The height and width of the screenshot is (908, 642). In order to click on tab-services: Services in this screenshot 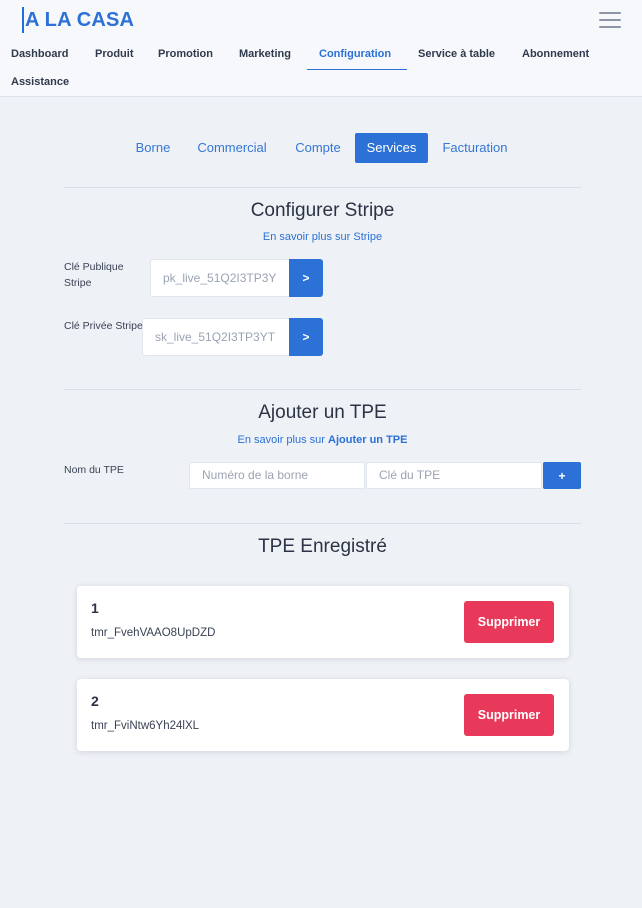, I will do `click(391, 148)`.